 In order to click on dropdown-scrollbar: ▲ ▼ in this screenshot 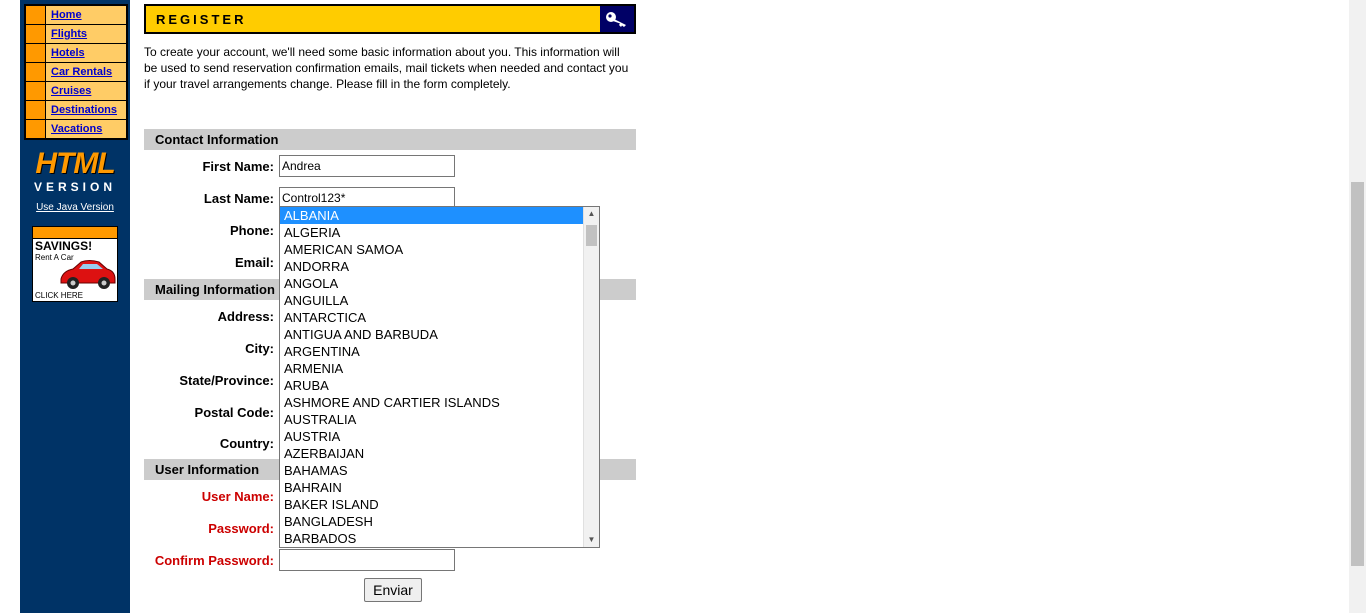, I will do `click(591, 377)`.